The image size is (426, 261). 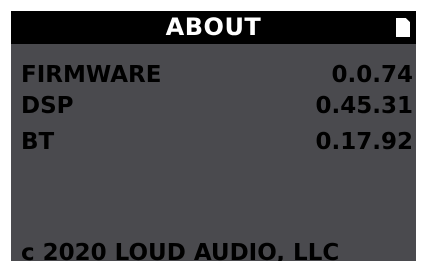 I want to click on firmware-label: FIRMWARE, so click(x=91, y=75).